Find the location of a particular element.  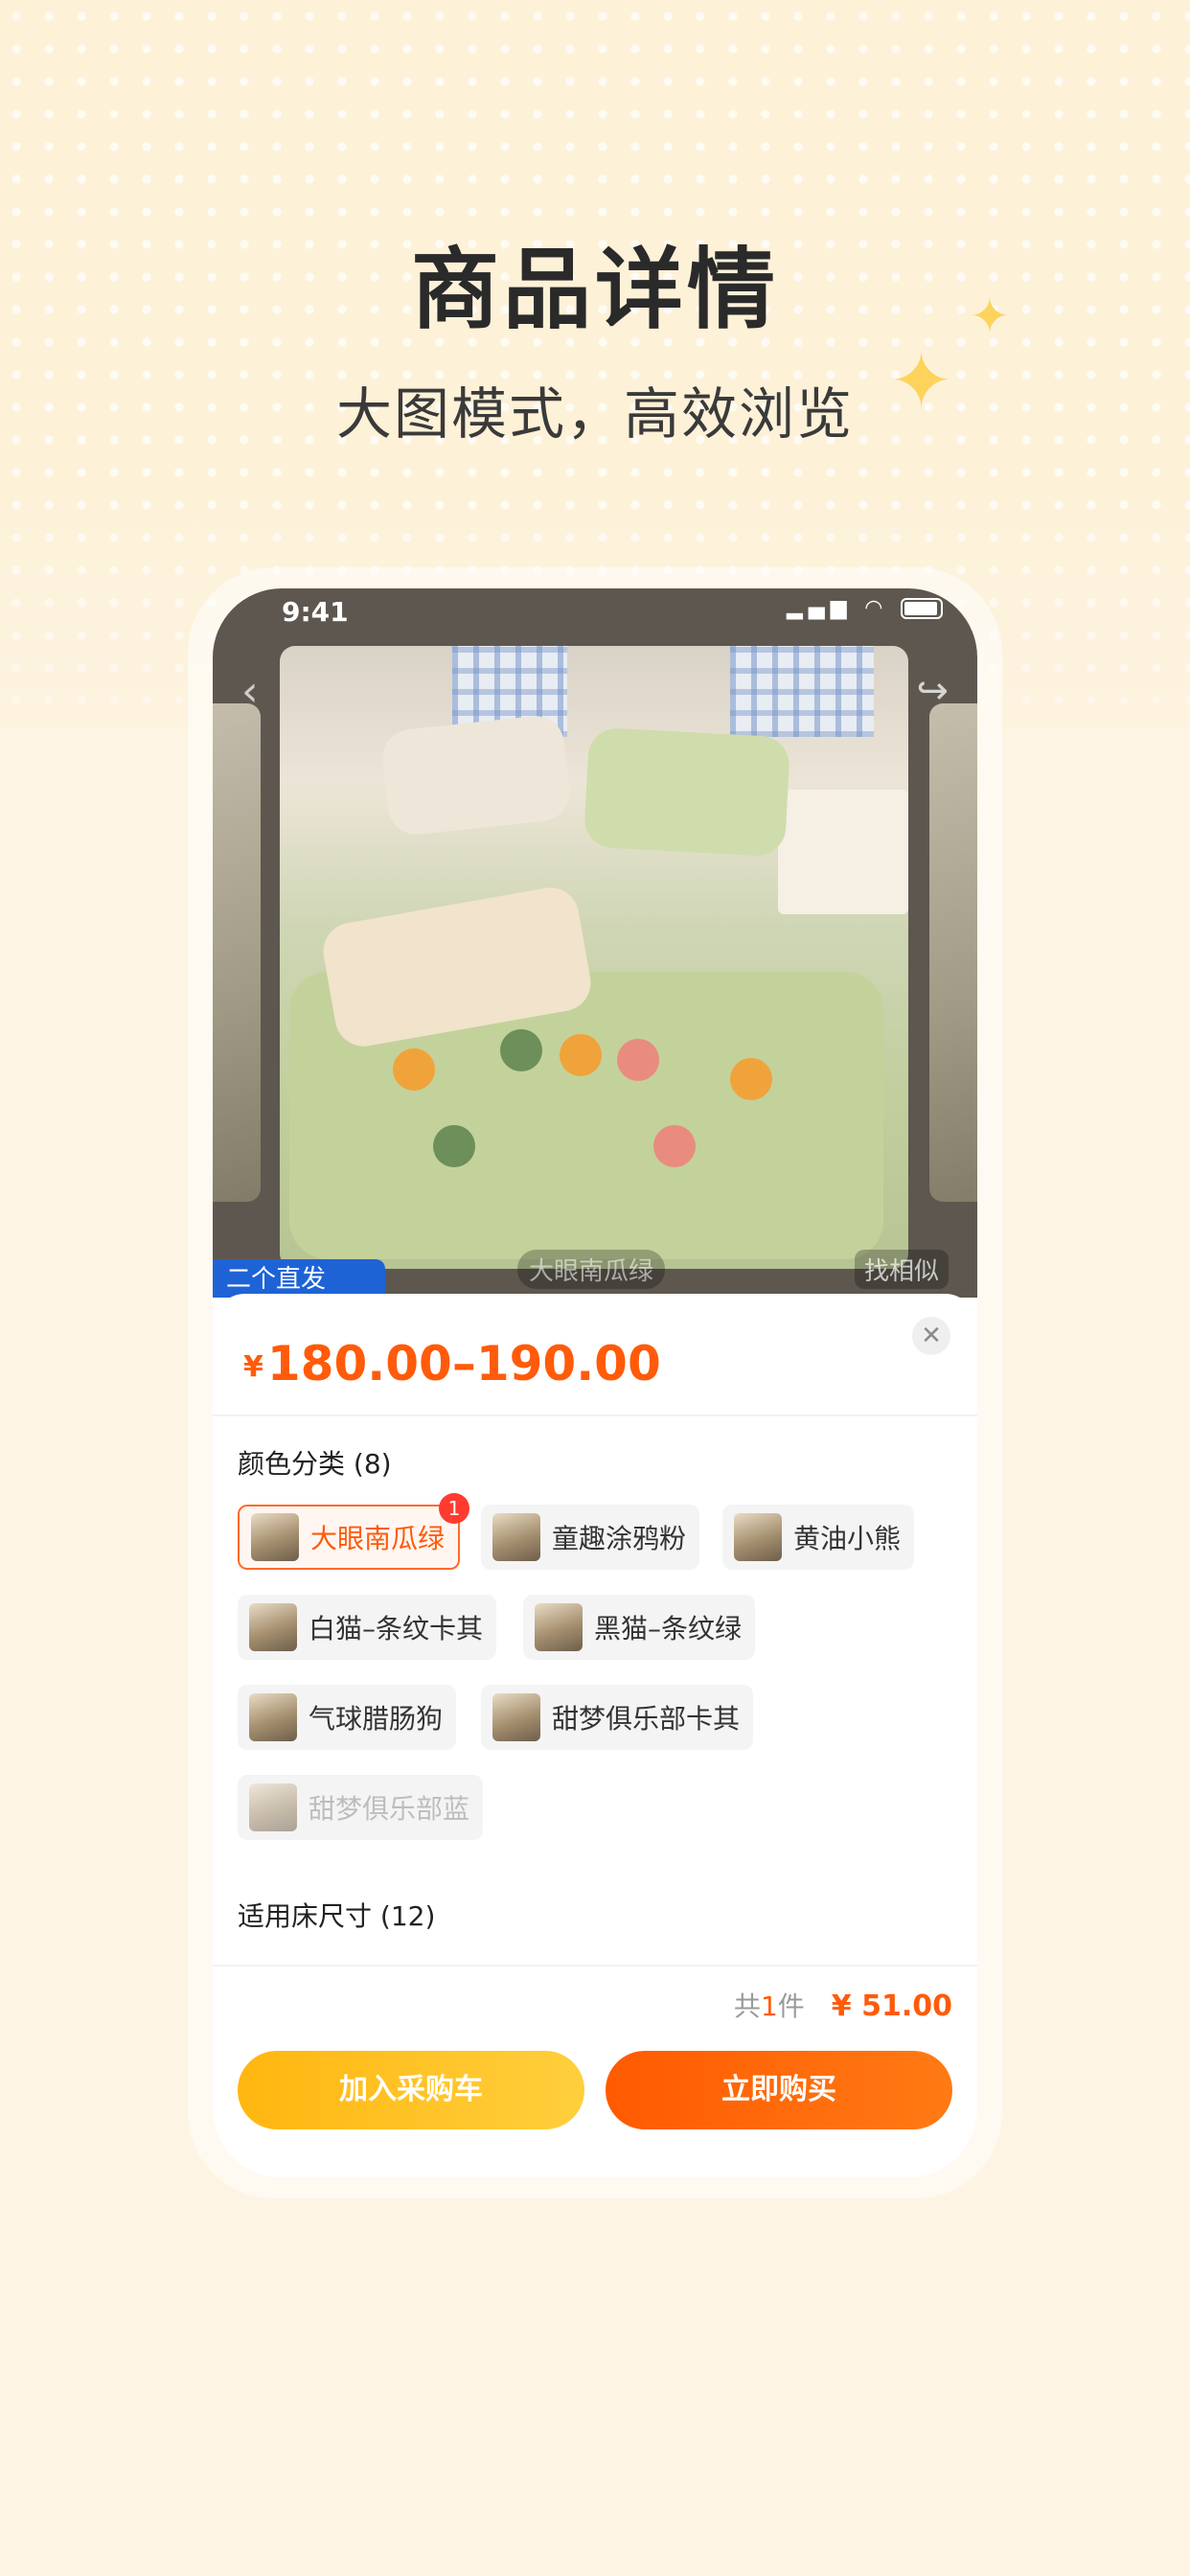

color-option: 黑猫–条纹绿 is located at coordinates (639, 1627).